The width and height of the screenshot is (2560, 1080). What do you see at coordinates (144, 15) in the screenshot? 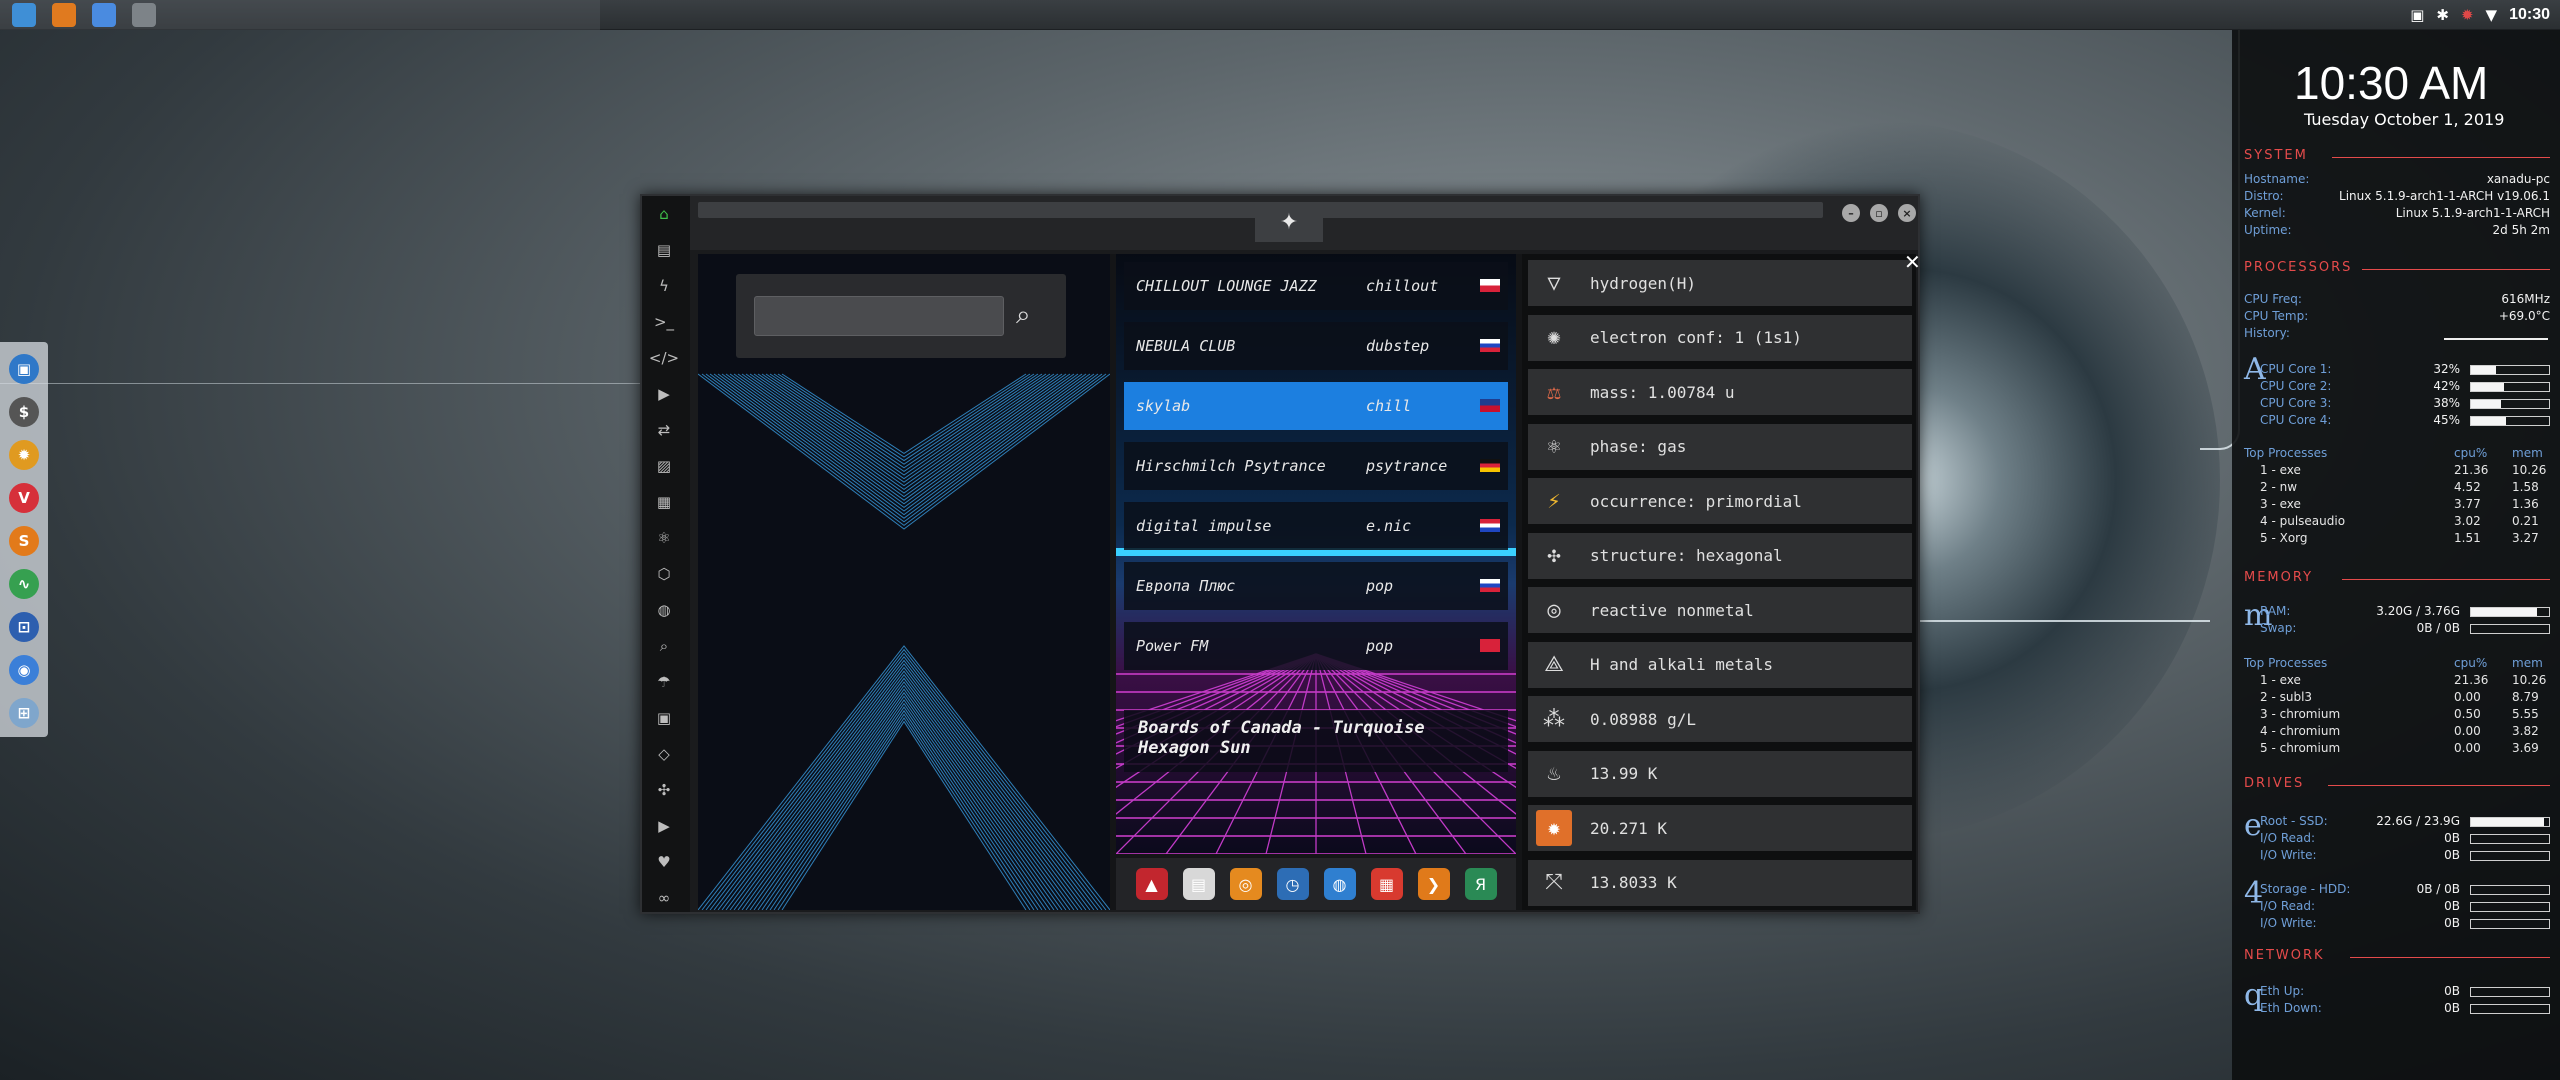
I see `workspace-icon` at bounding box center [144, 15].